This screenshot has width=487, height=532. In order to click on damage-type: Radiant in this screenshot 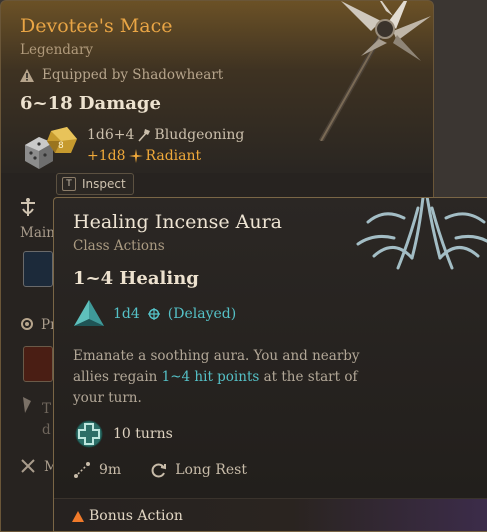, I will do `click(173, 156)`.